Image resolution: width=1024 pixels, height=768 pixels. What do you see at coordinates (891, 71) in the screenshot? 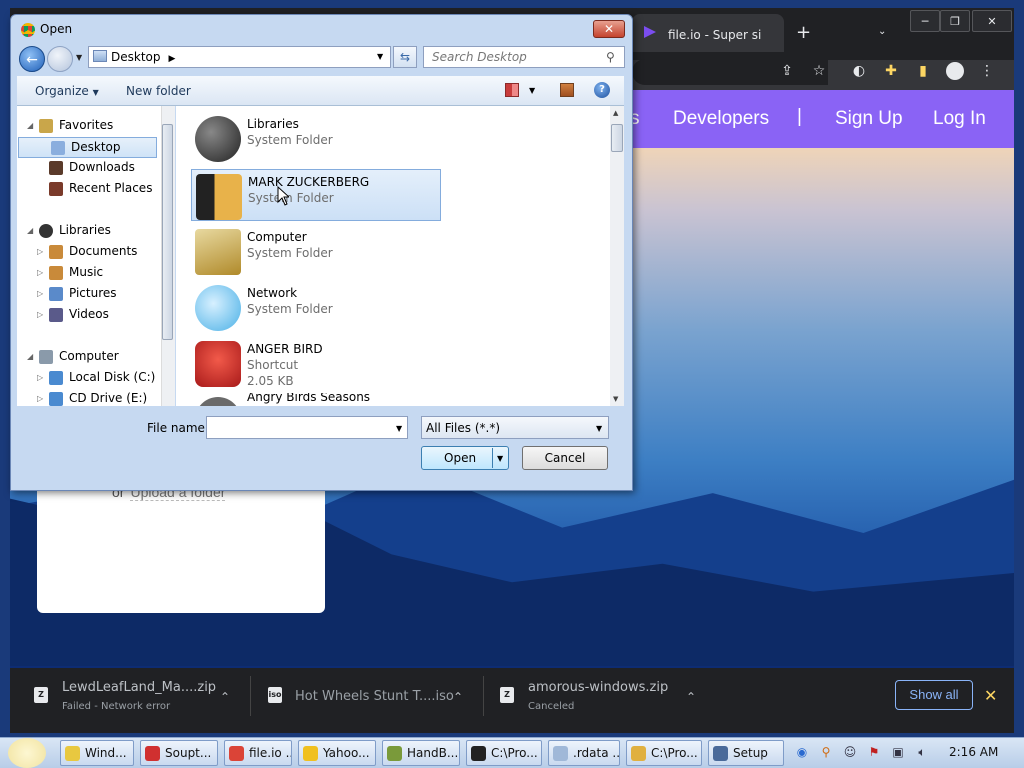
I see `extensions-puzzle-icon: ✚` at bounding box center [891, 71].